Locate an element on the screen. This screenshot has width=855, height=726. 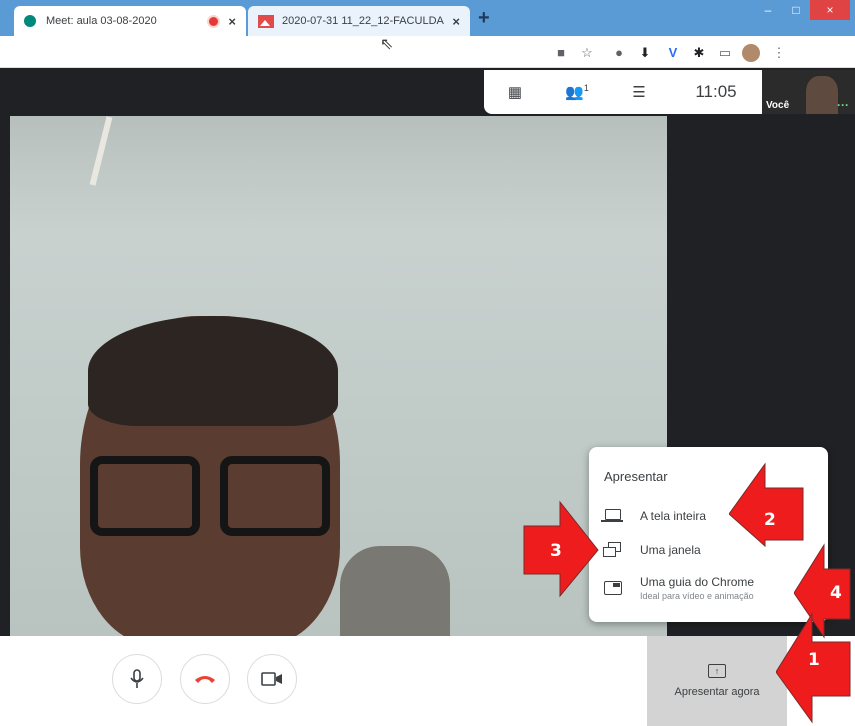
tab-image: 2020-07-31 11_22_12-FACULDA × is located at coordinates (359, 21).